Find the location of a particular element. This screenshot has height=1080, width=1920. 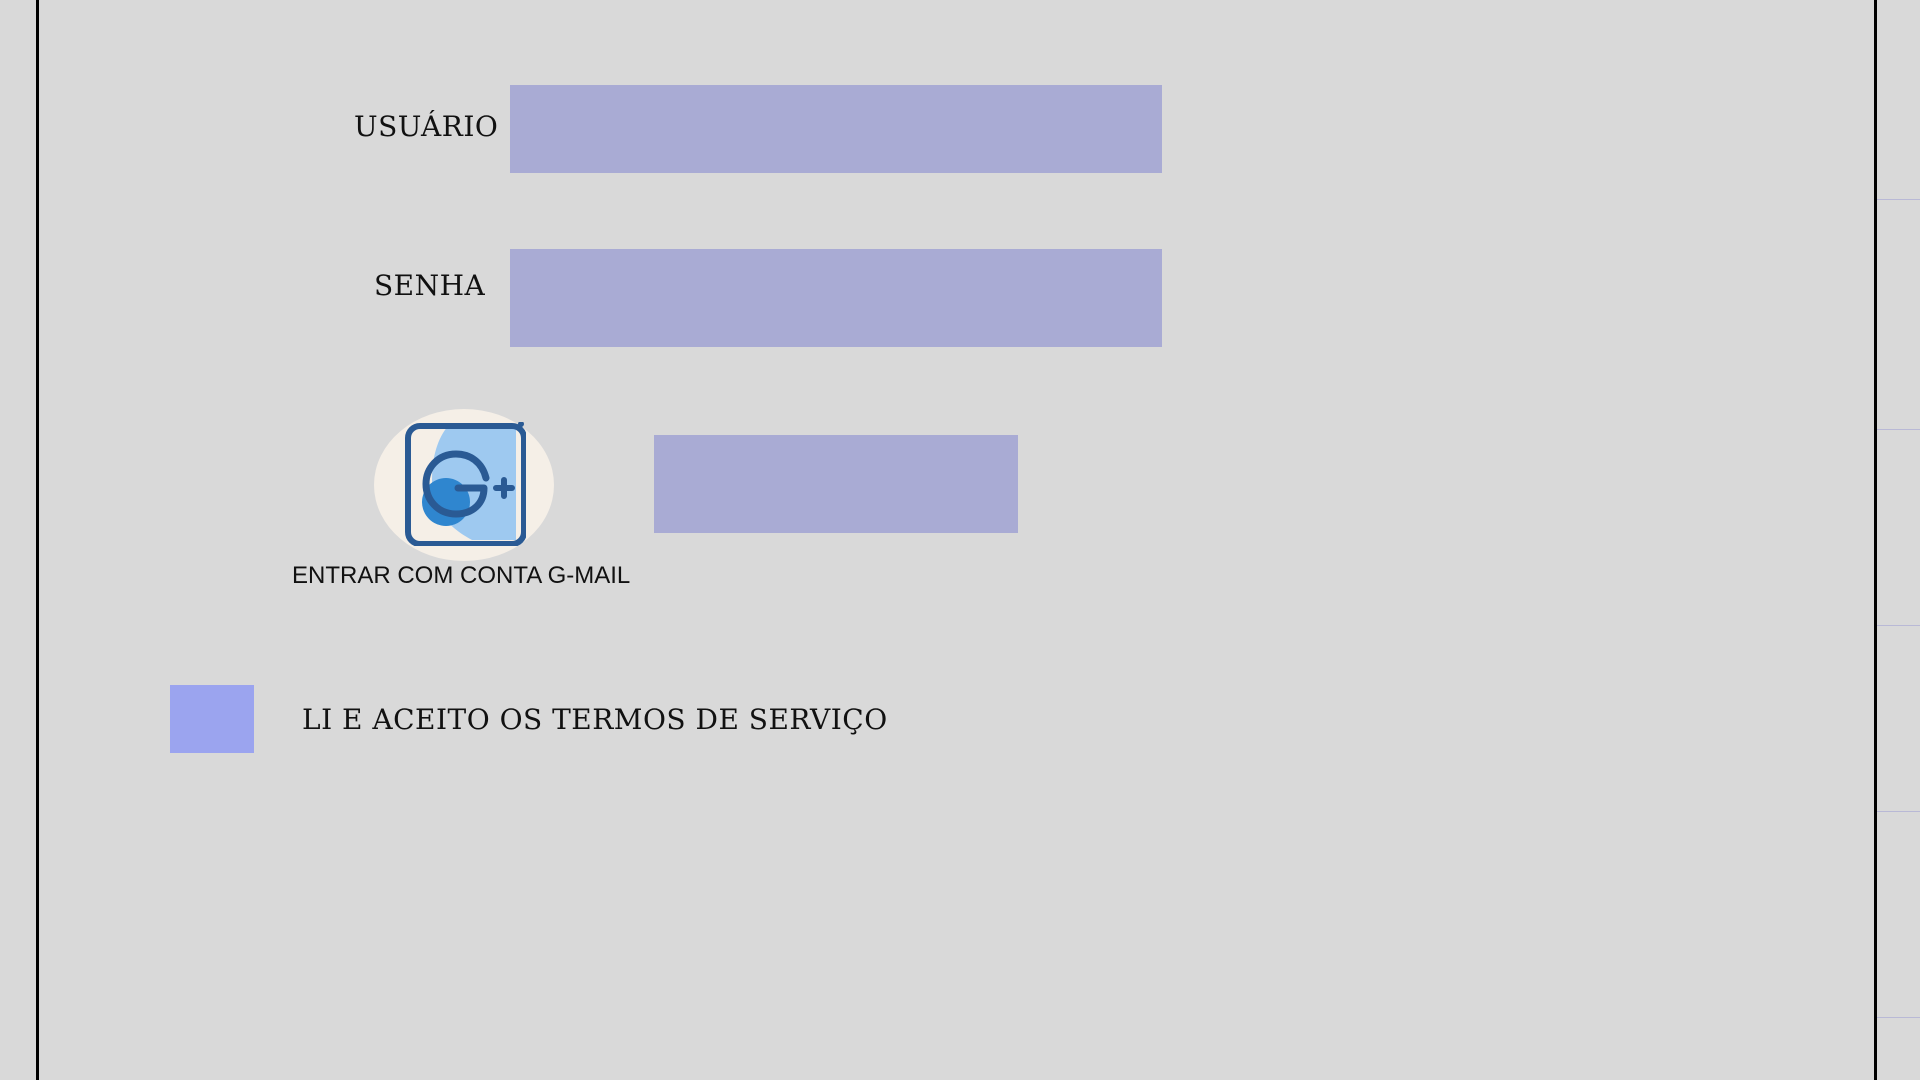

google-login-button is located at coordinates (464, 485).